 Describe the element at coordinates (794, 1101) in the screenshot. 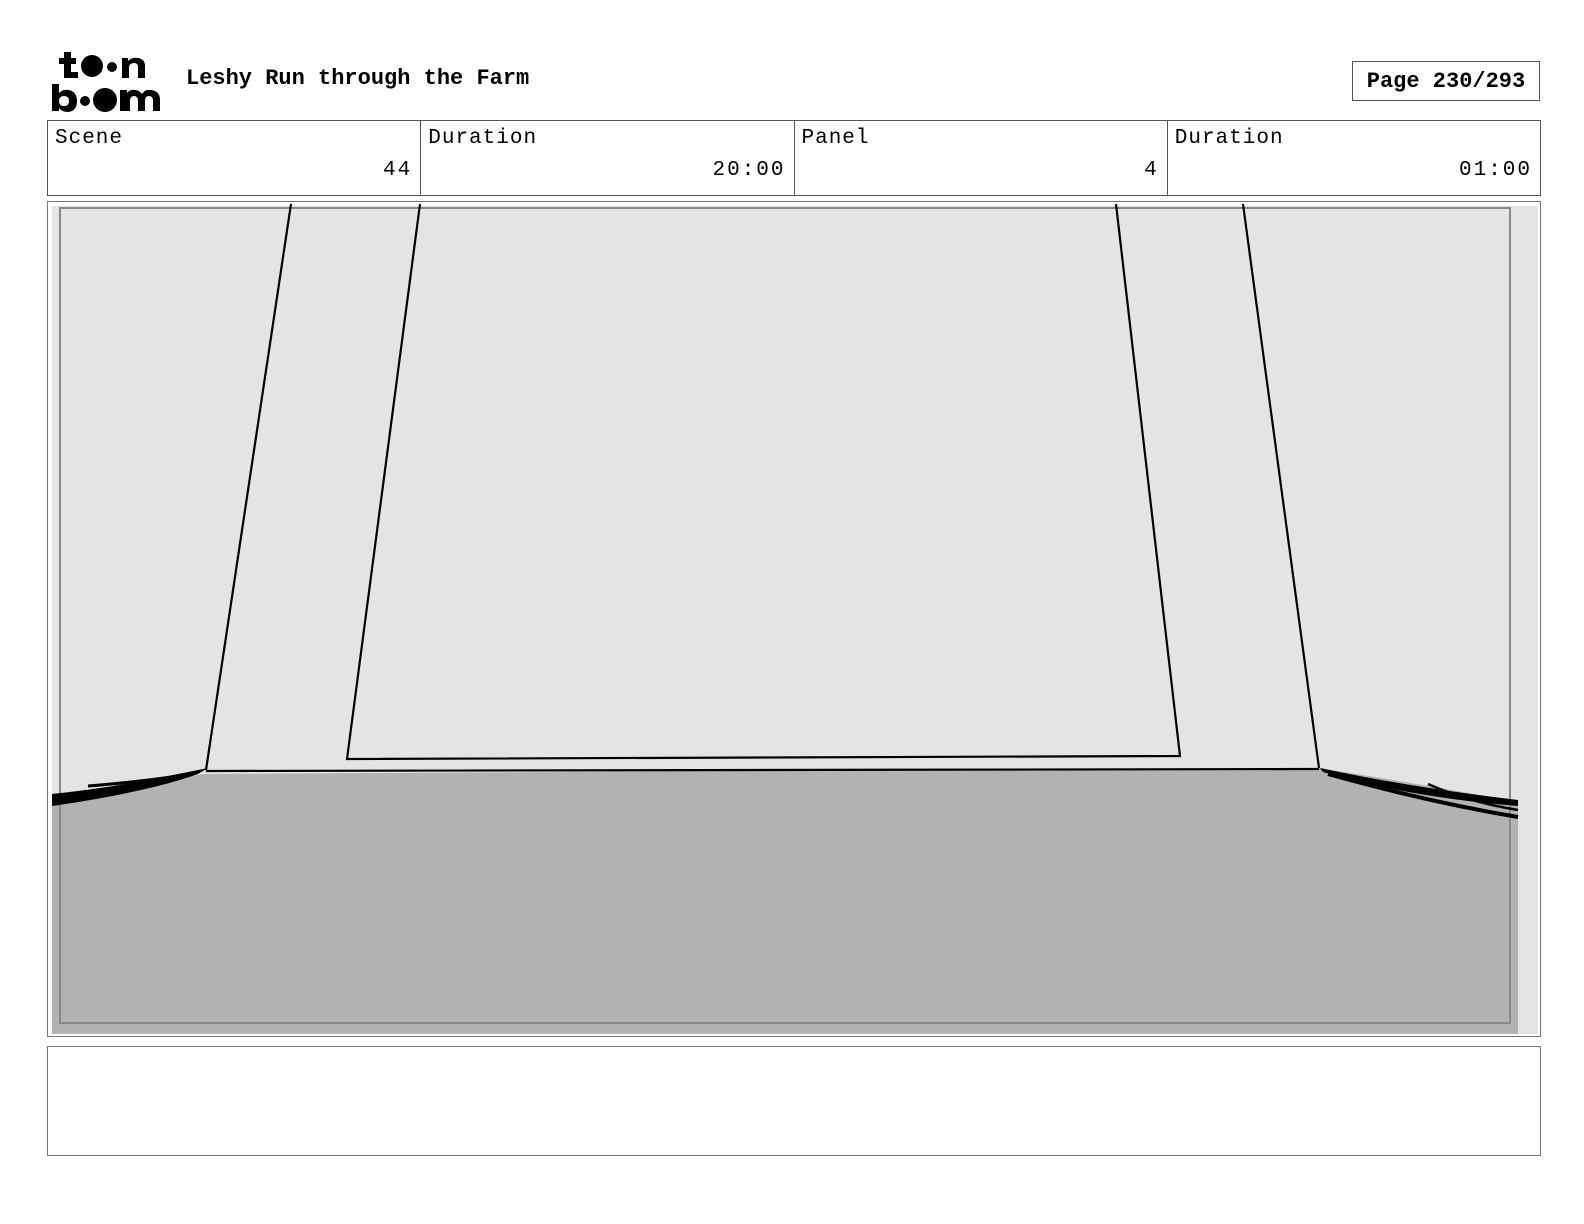

I see `panel-notes-box` at that location.